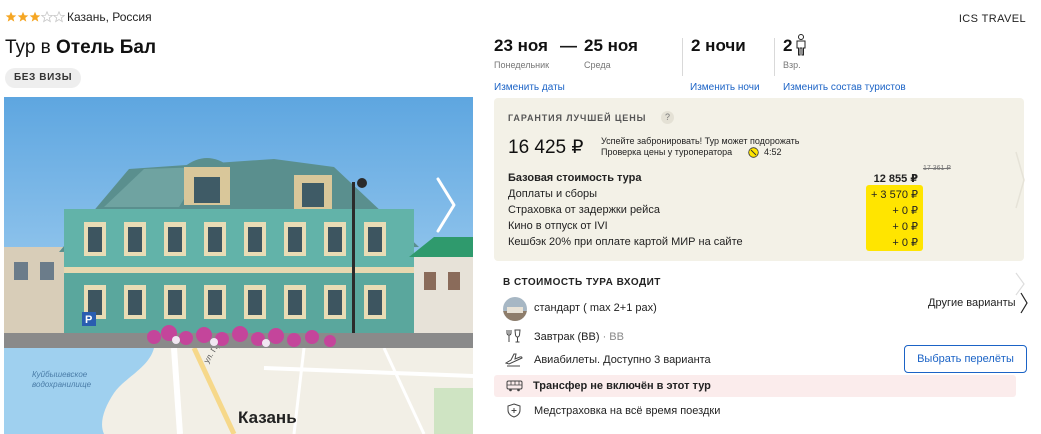 This screenshot has height=434, width=1041. I want to click on nights-value: 2 ночи, so click(718, 45).